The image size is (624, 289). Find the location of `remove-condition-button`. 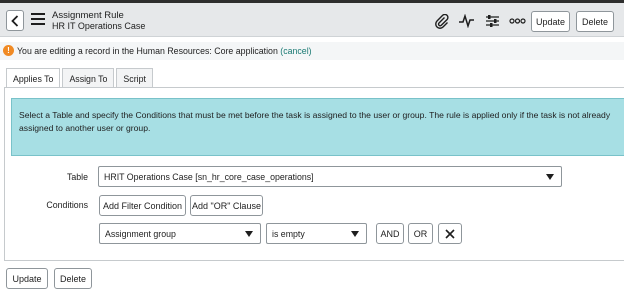

remove-condition-button is located at coordinates (450, 233).